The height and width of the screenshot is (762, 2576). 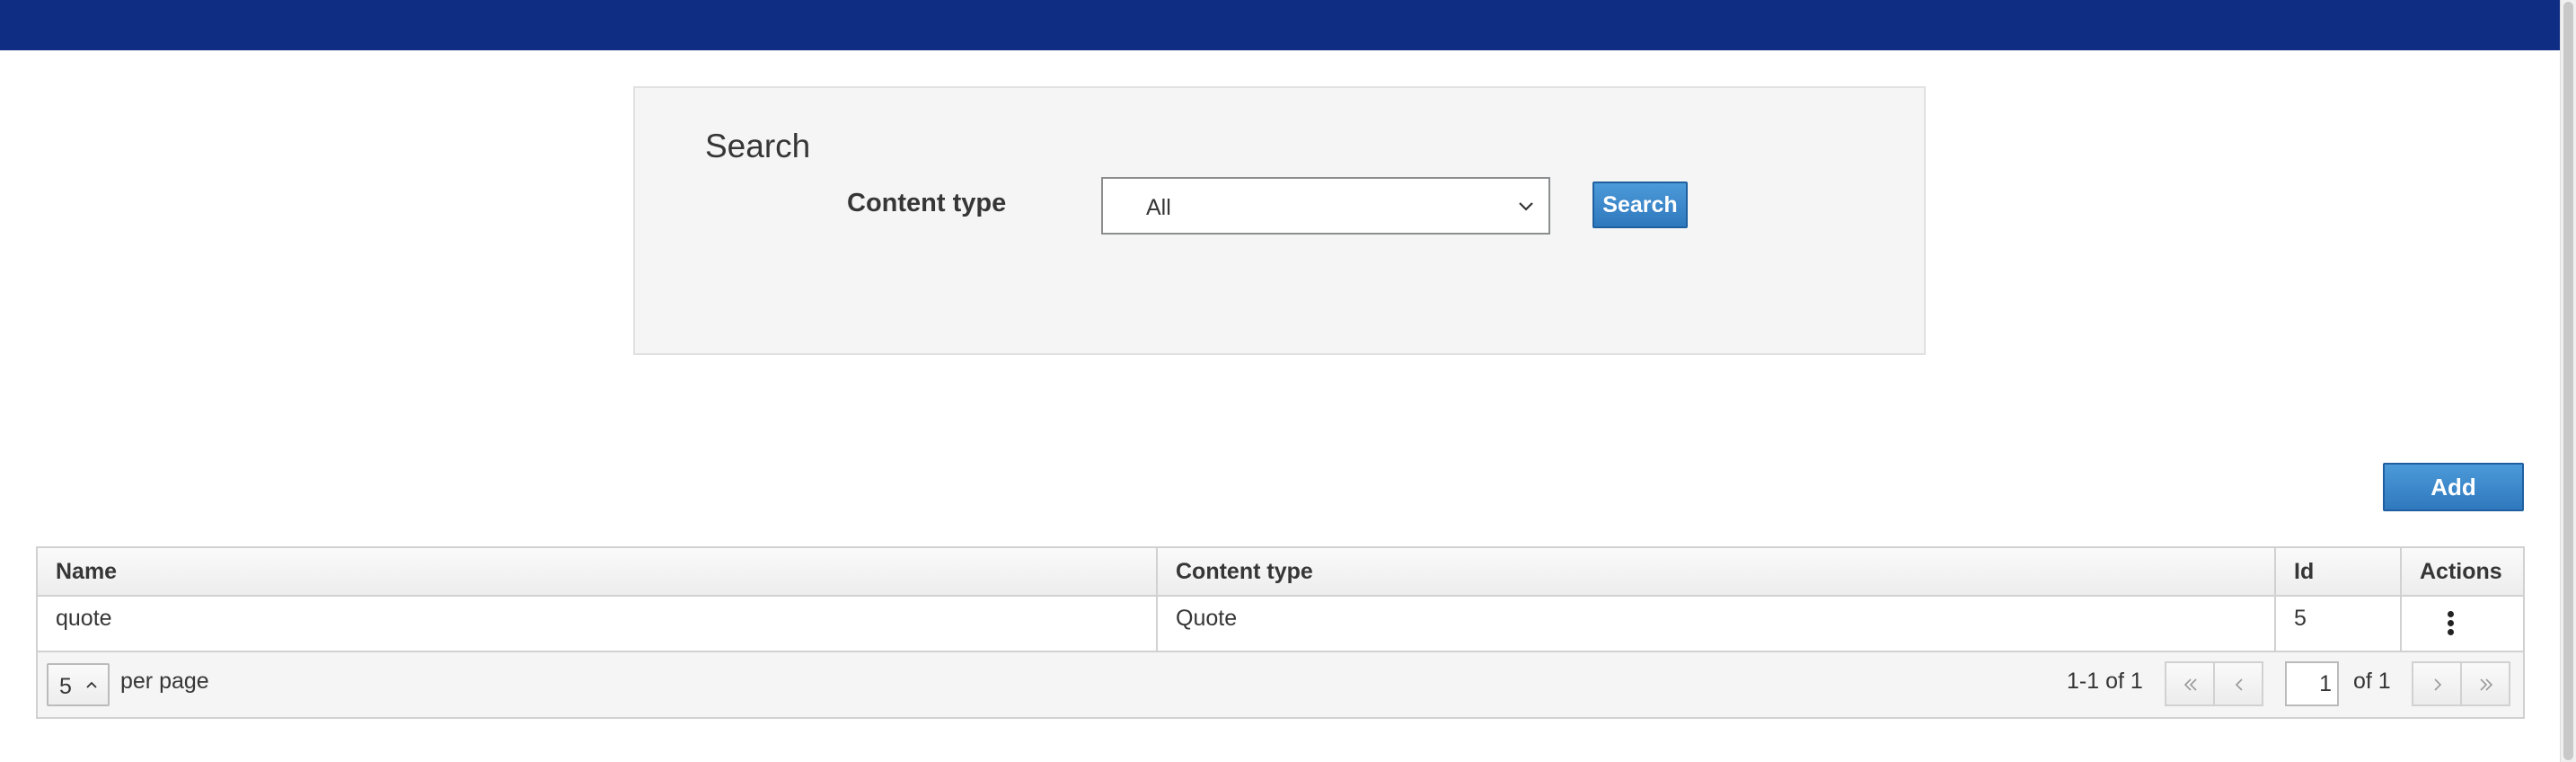 I want to click on content-type-selected-value: All, so click(x=1158, y=208).